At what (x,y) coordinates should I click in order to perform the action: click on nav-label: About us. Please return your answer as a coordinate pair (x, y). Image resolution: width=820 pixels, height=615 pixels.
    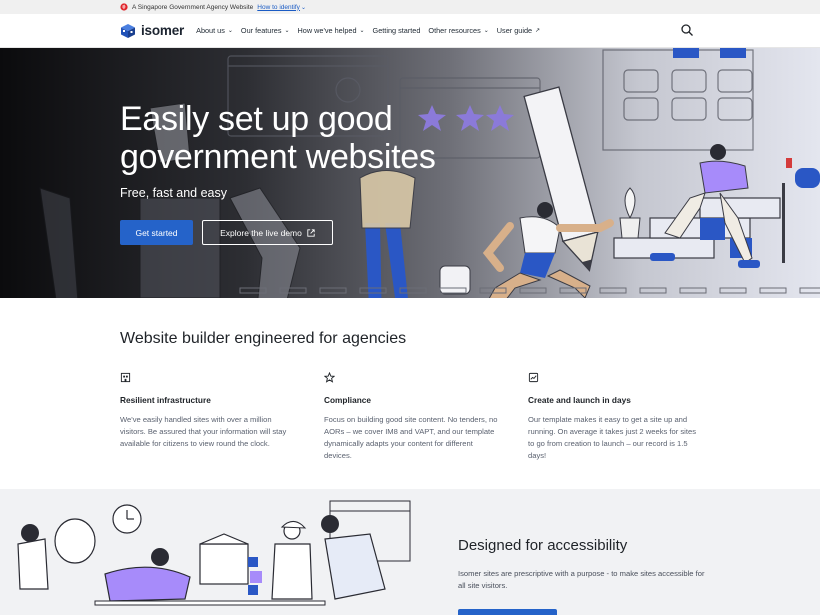
    Looking at the image, I should click on (210, 30).